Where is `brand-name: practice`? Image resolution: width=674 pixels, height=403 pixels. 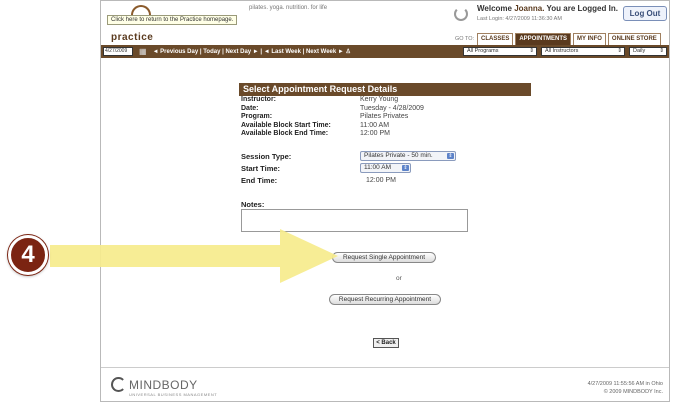
brand-name: practice is located at coordinates (132, 37).